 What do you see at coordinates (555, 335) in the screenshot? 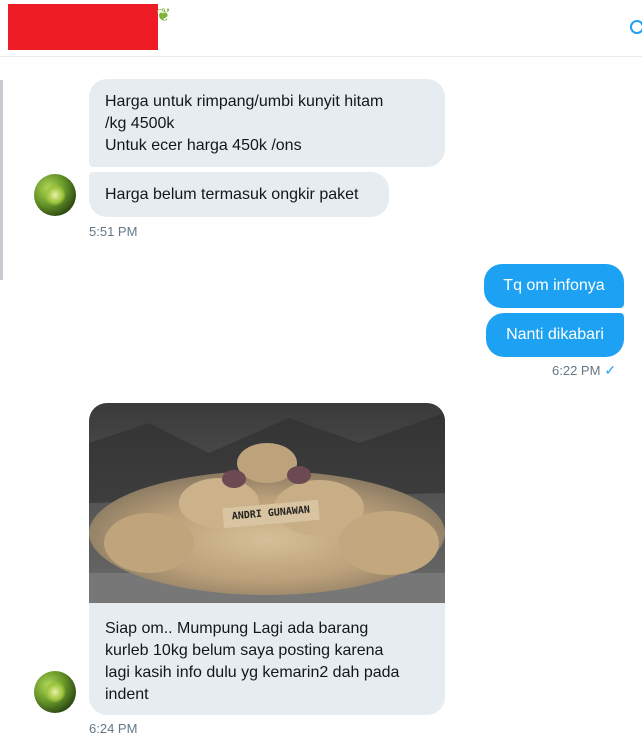
I see `outgoing-message: Nanti dikabari` at bounding box center [555, 335].